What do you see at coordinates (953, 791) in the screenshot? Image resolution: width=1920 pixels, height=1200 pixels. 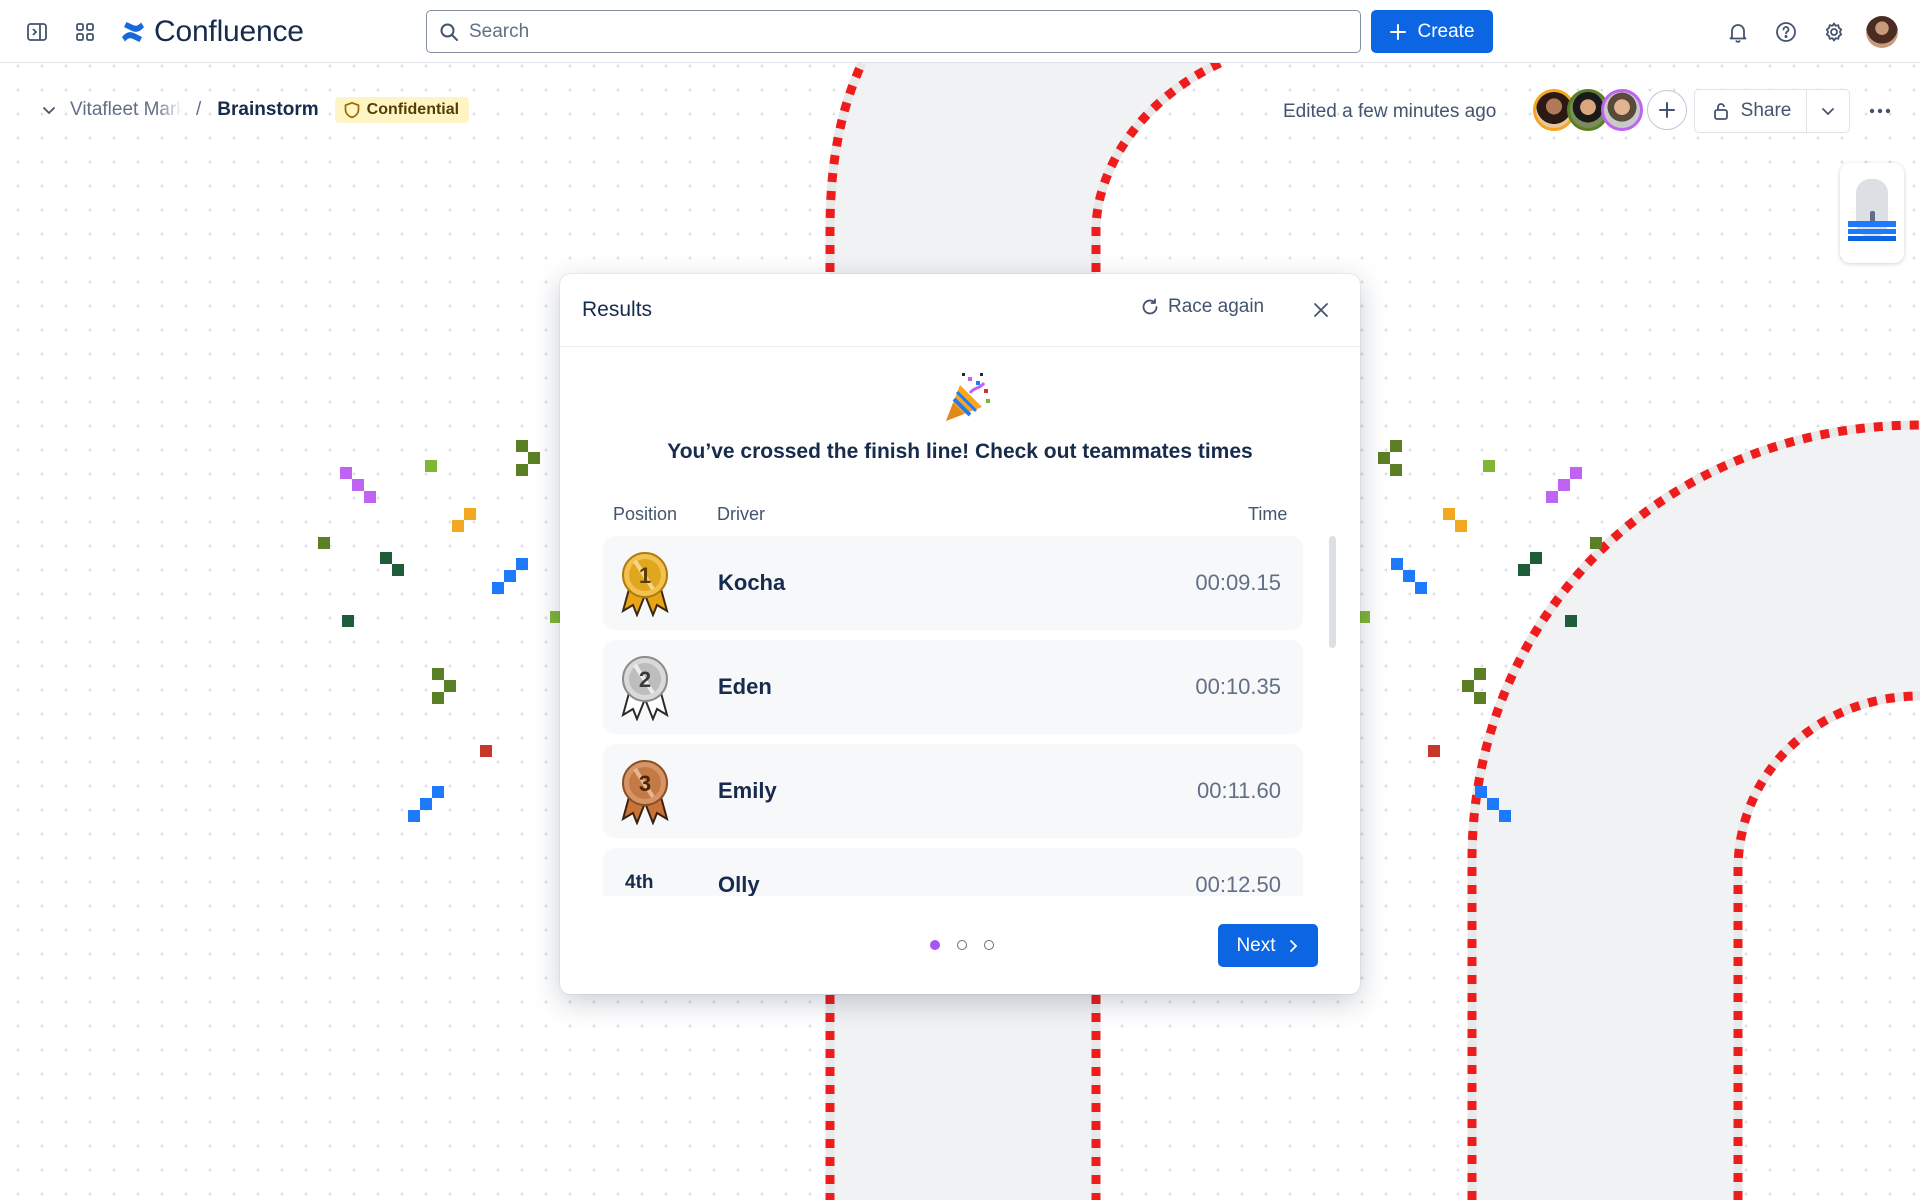 I see `result-row: 3 Emily 00:11.60` at bounding box center [953, 791].